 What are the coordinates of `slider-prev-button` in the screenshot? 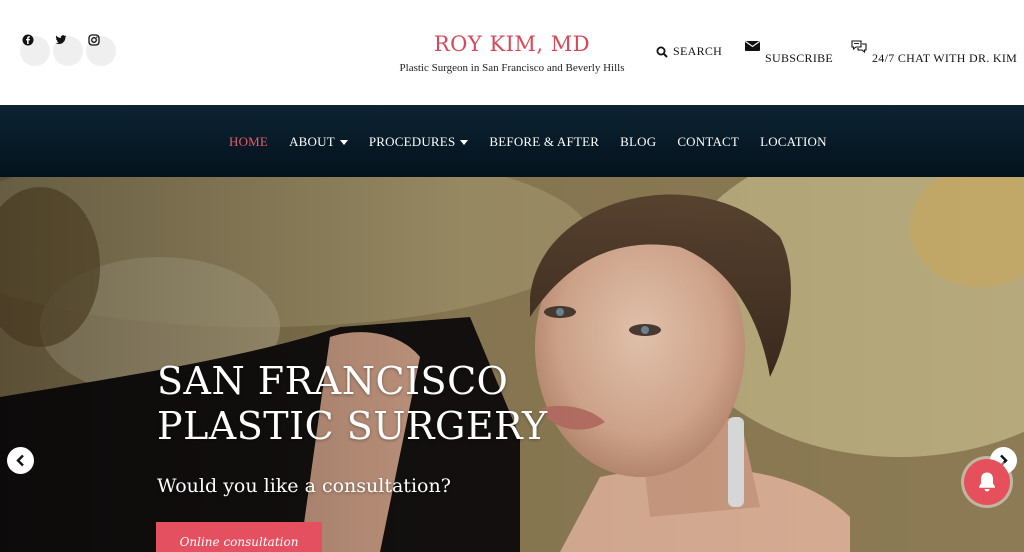 It's located at (20, 460).